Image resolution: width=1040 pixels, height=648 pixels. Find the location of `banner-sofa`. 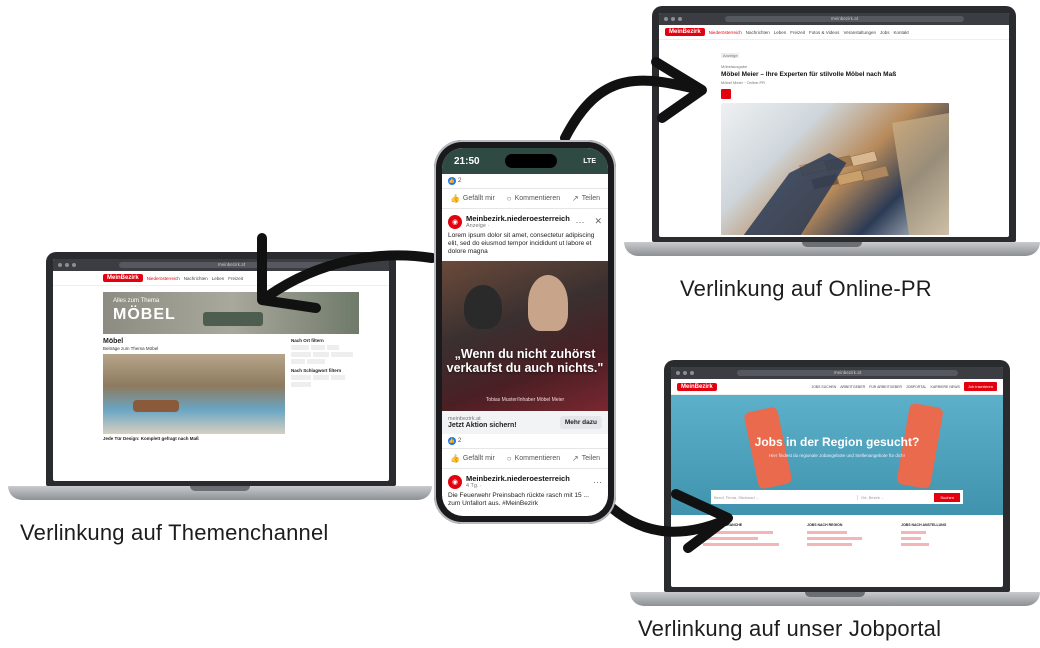

banner-sofa is located at coordinates (233, 319).